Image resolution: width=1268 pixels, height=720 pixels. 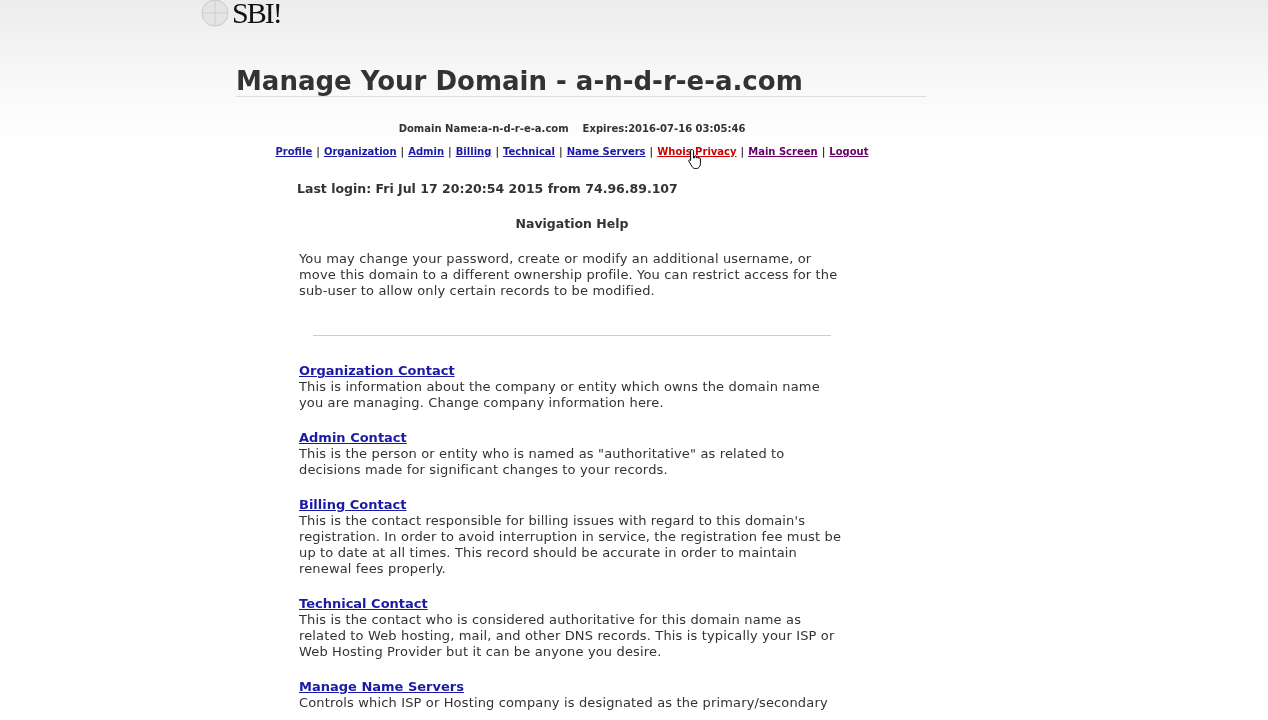 I want to click on section-text: This is information about the company or entity which owns the domain name you are managing. Change company information here., so click(x=559, y=395).